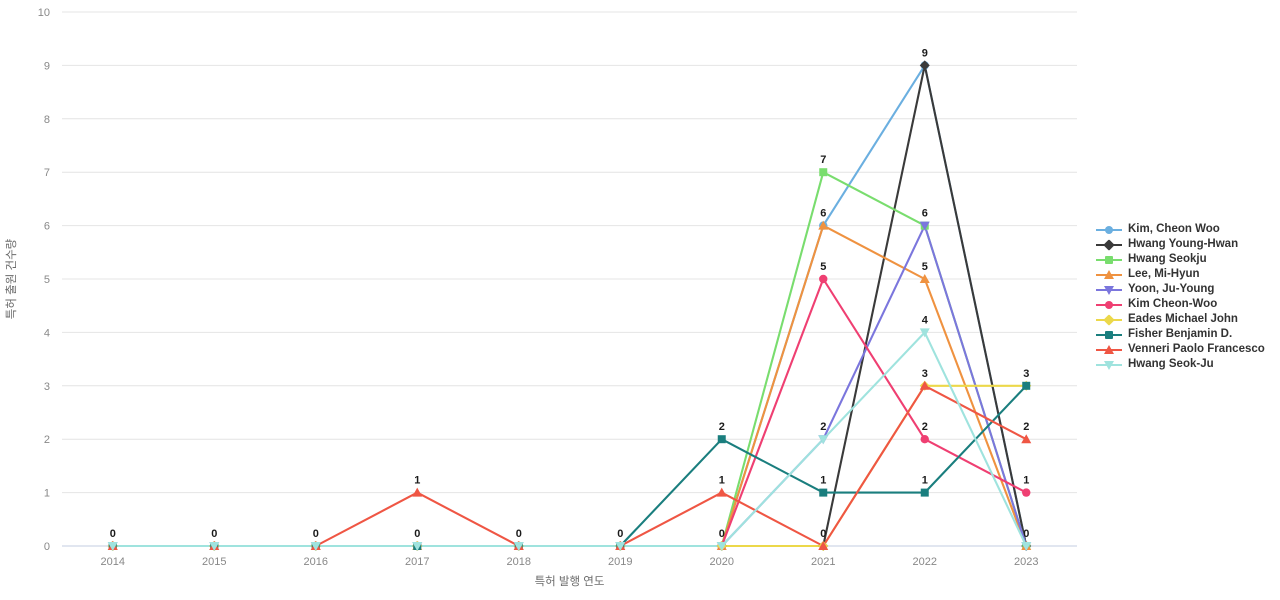  I want to click on x-tick-label-2020: 2020, so click(722, 562).